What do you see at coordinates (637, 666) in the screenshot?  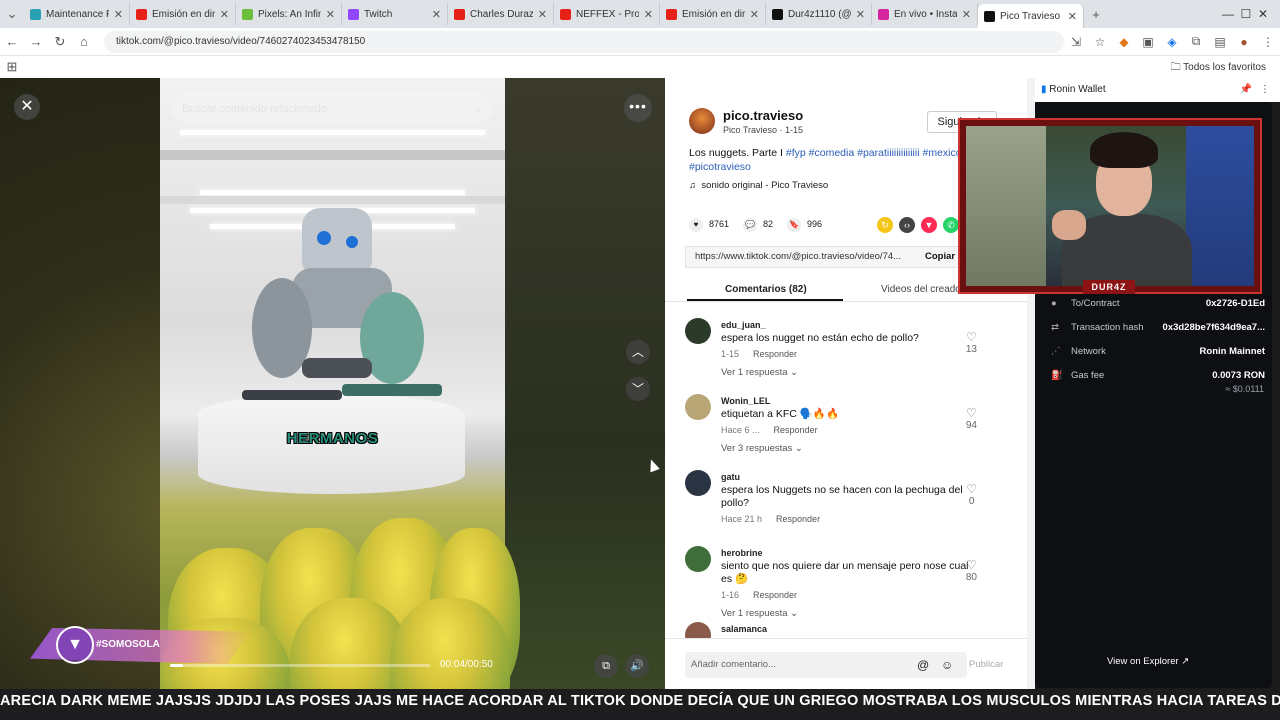 I see `volume-icon: 🔊` at bounding box center [637, 666].